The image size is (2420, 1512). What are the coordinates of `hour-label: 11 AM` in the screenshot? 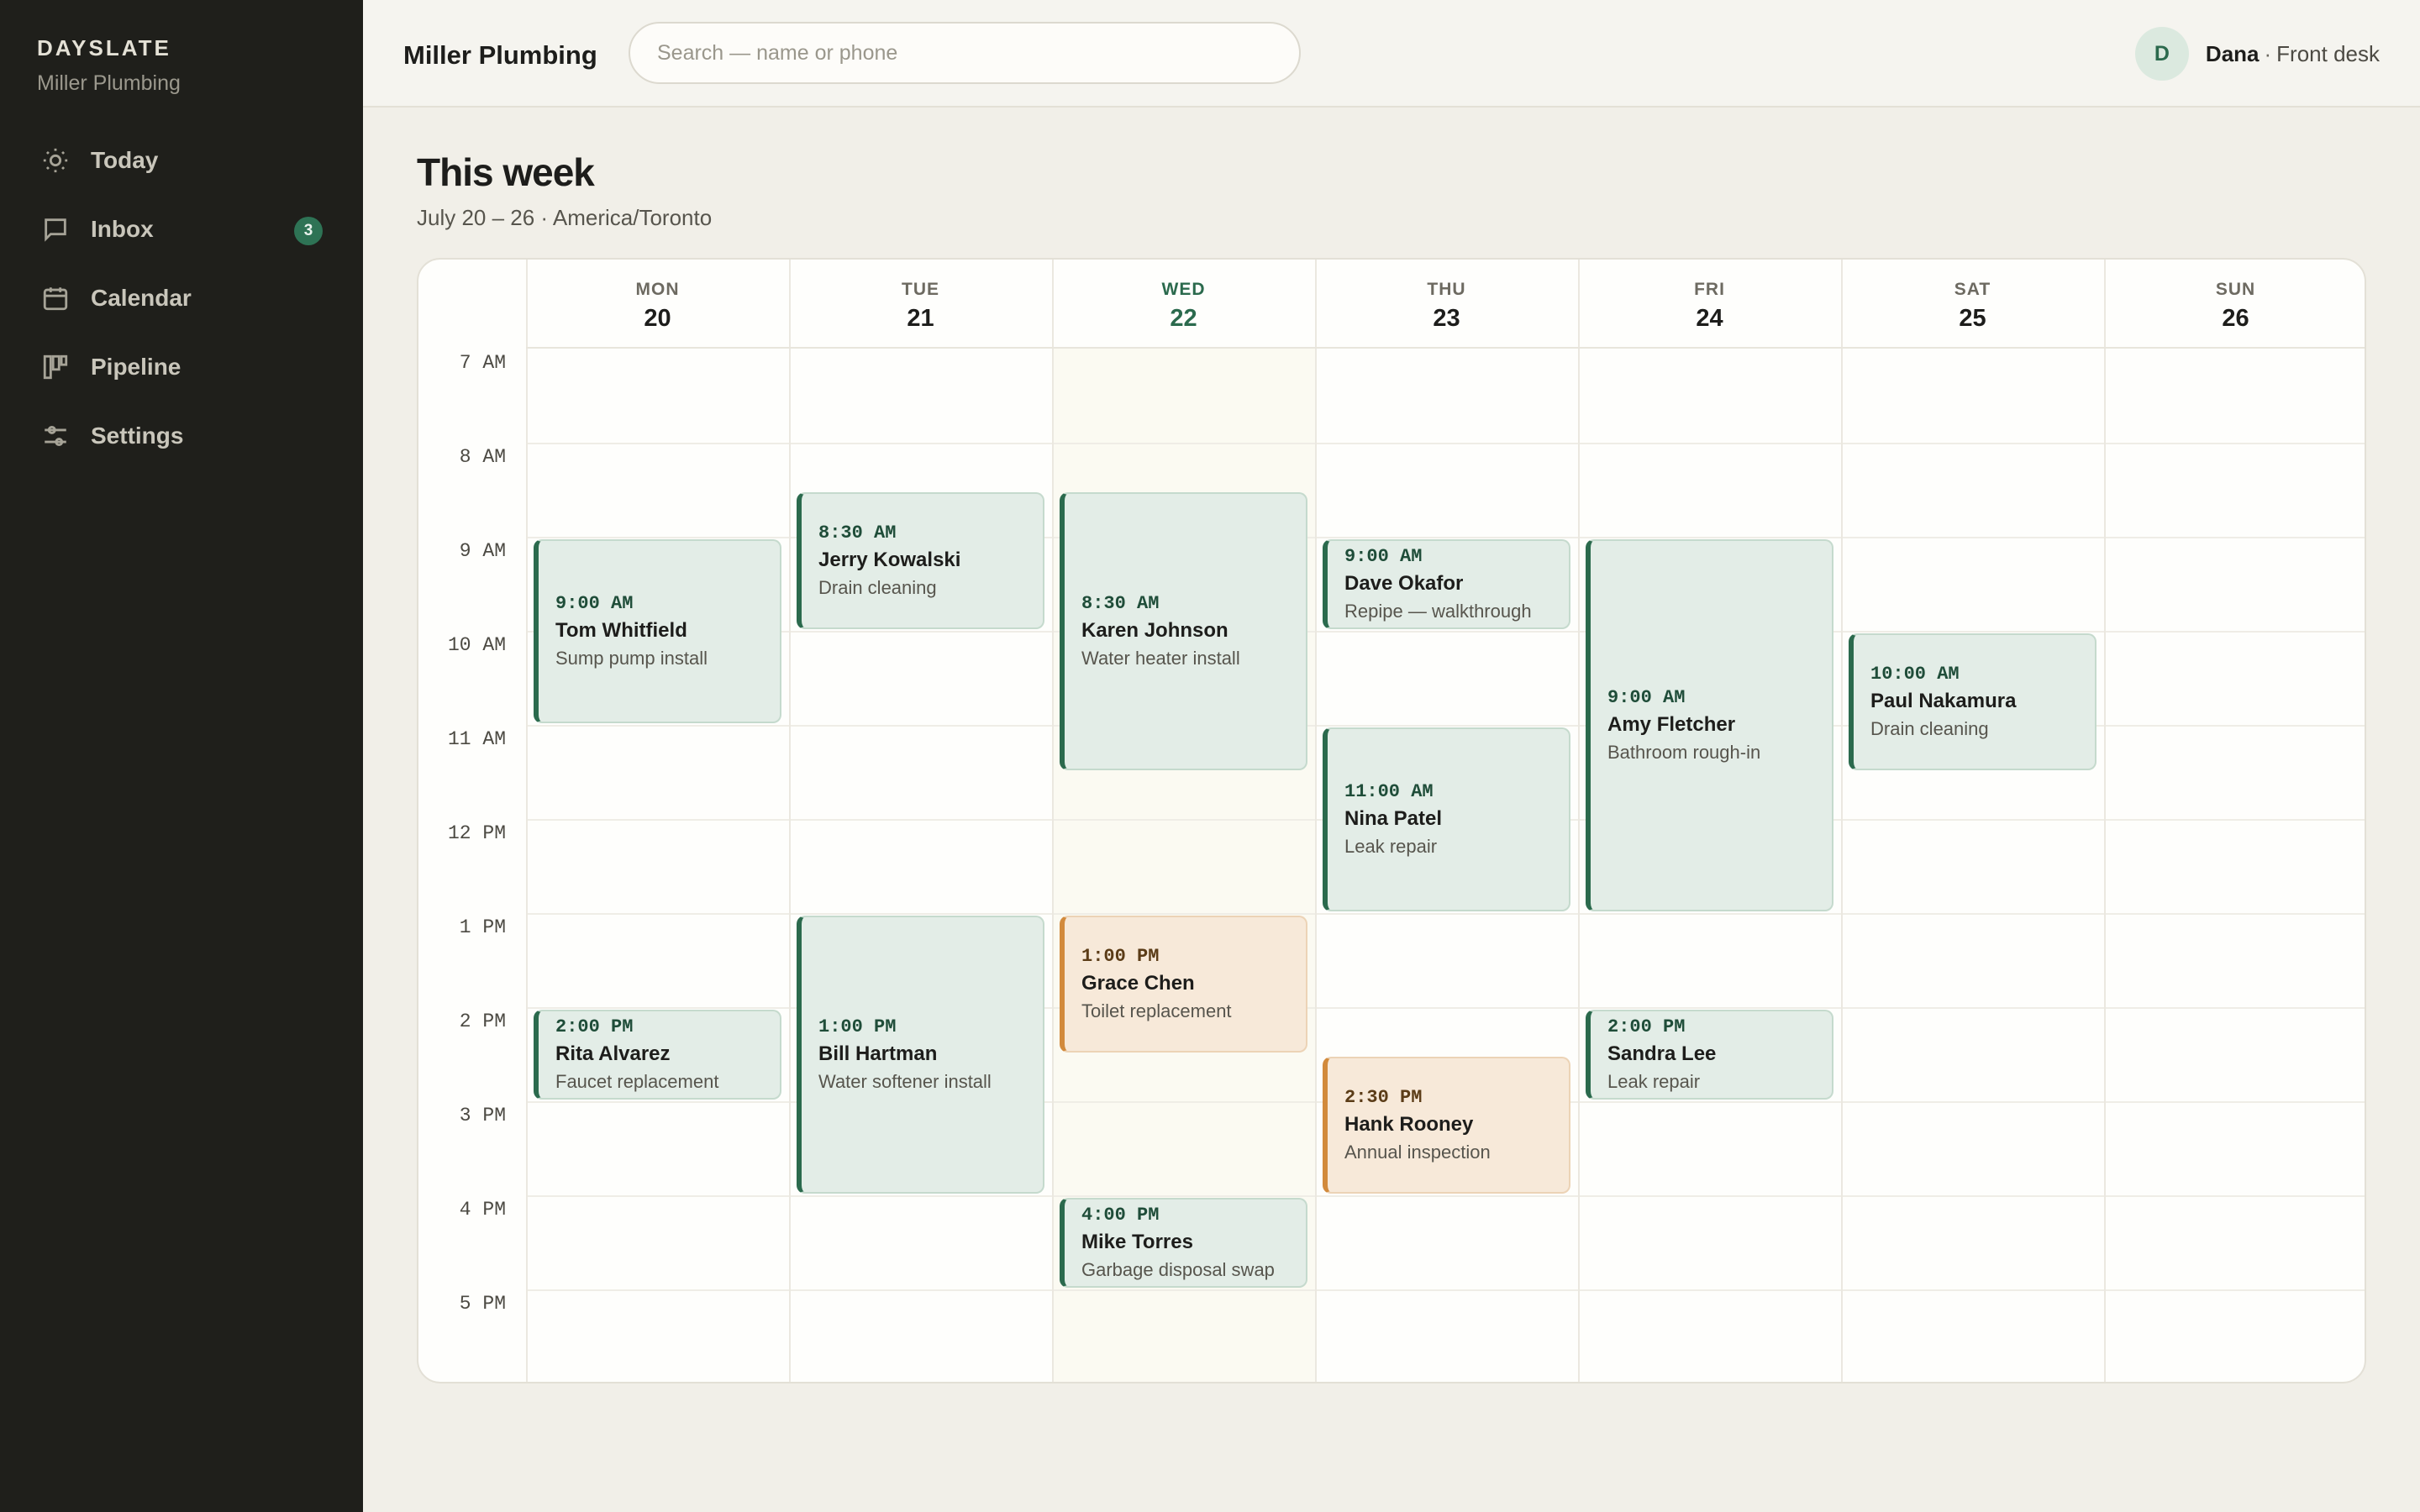 It's located at (477, 739).